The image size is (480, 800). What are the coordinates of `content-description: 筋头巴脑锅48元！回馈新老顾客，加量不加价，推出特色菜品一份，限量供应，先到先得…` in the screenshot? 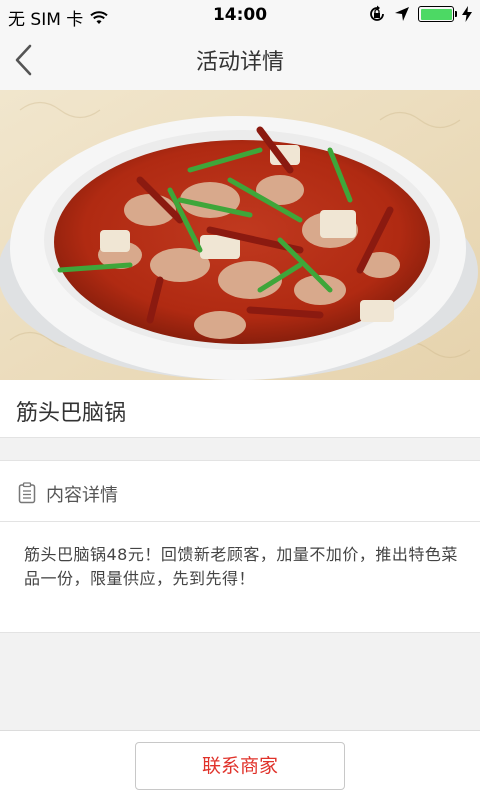 It's located at (241, 566).